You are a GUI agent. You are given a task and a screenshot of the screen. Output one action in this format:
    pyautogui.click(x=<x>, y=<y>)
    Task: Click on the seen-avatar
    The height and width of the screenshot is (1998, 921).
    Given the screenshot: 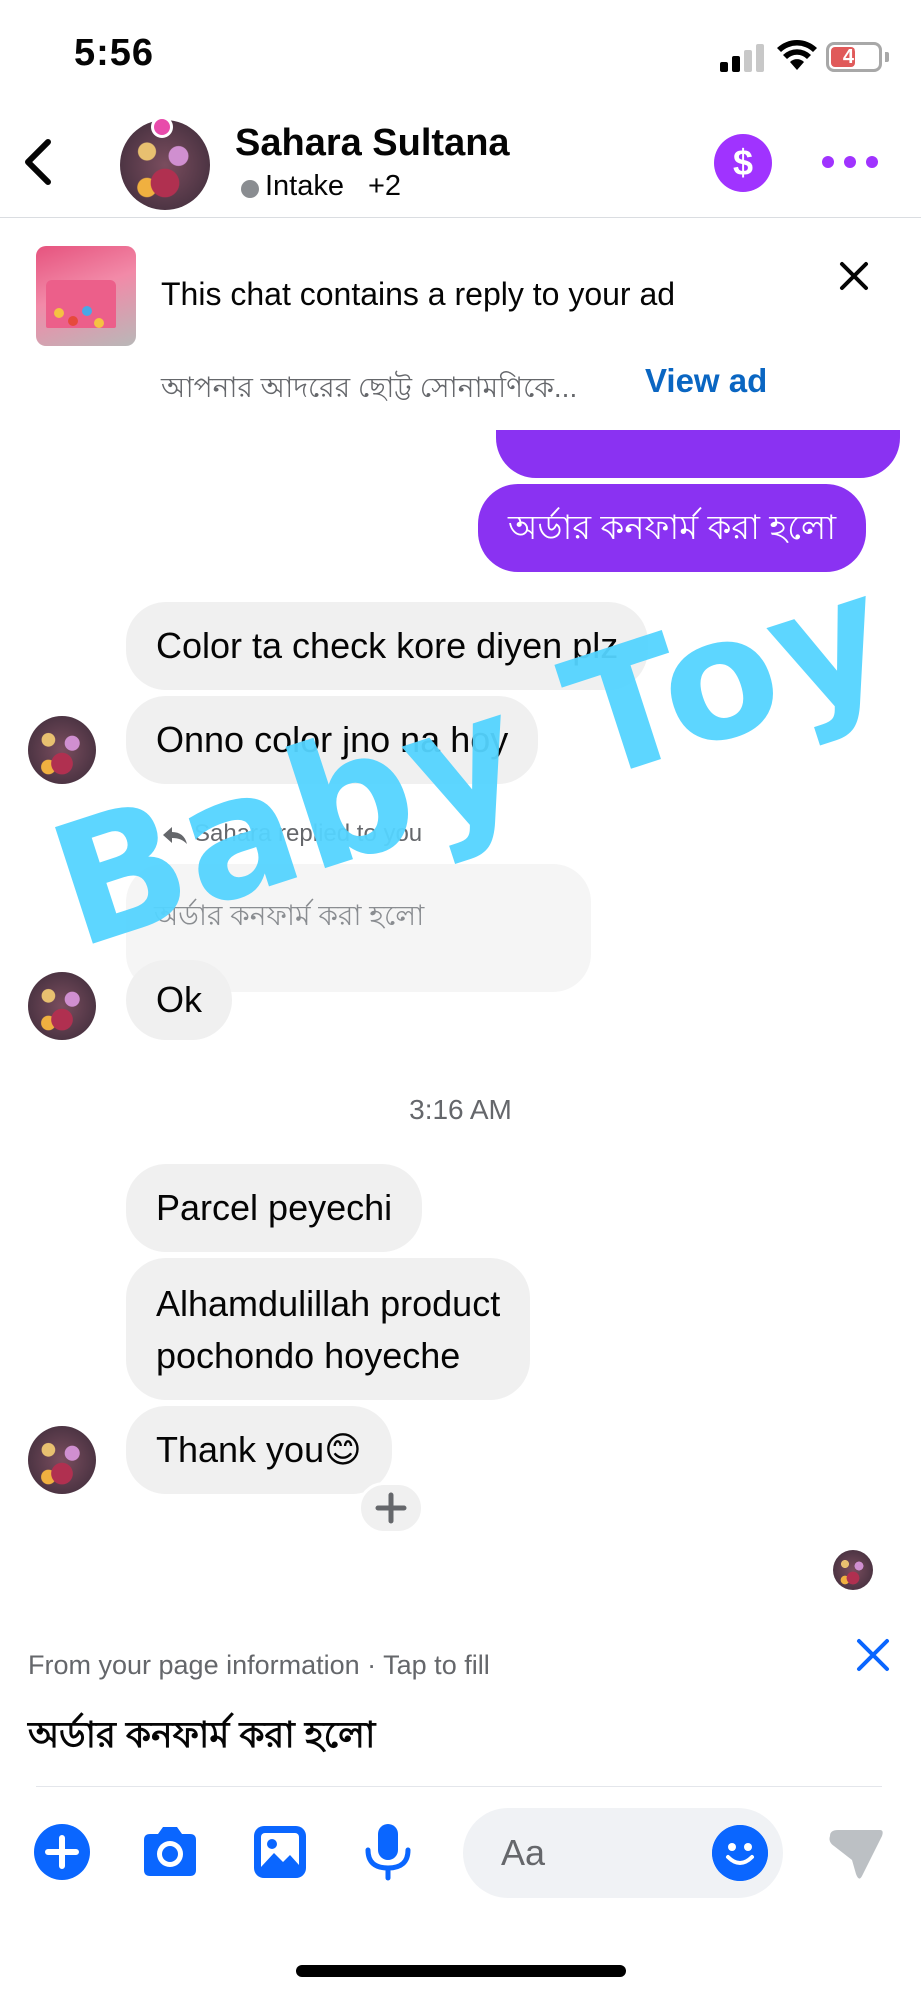 What is the action you would take?
    pyautogui.click(x=853, y=1570)
    